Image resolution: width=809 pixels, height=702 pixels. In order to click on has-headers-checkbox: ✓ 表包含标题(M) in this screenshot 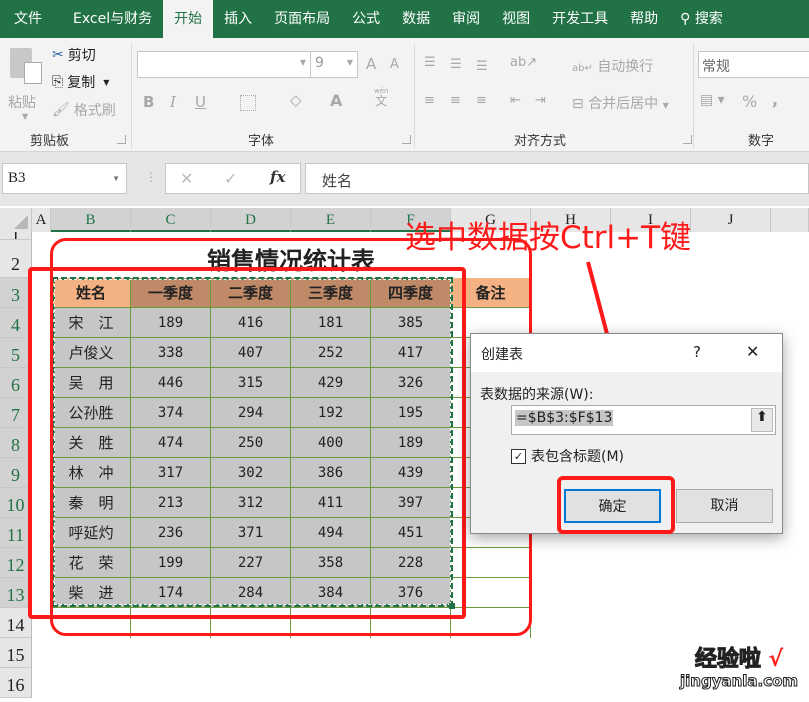, I will do `click(567, 456)`.